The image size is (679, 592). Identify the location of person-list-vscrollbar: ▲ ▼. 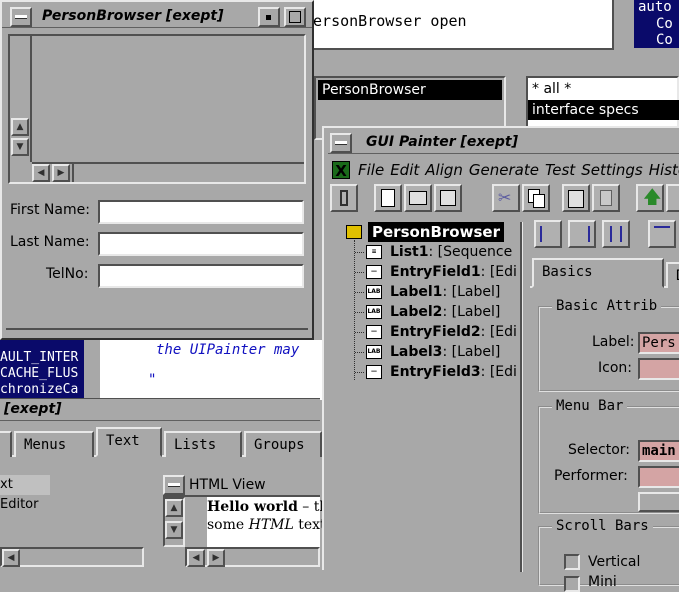
(21, 99).